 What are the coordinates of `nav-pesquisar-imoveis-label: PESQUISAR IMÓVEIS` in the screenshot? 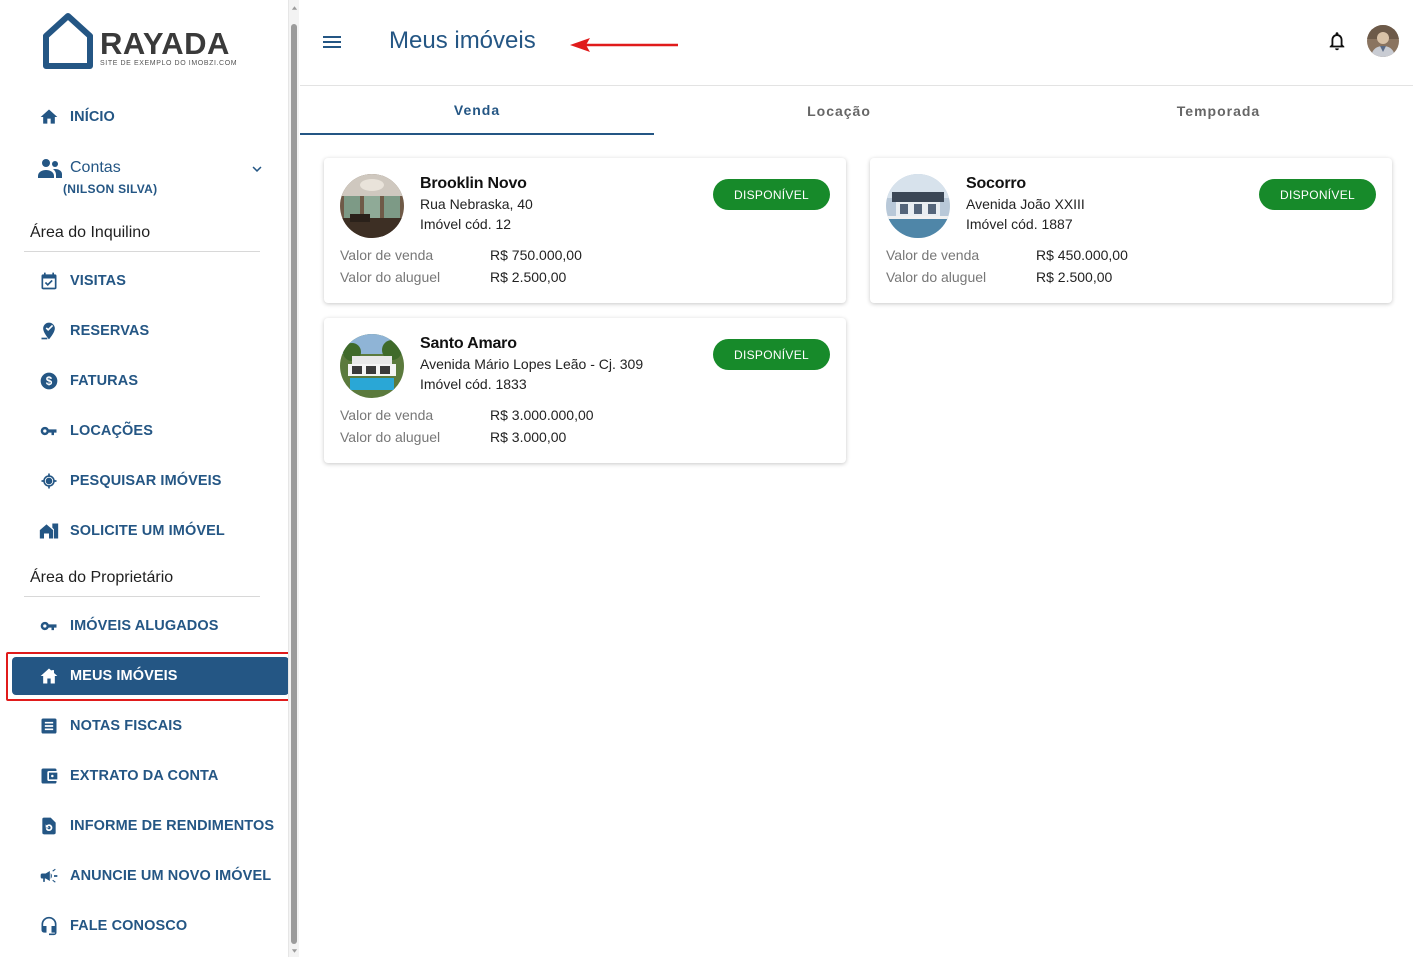 It's located at (146, 481).